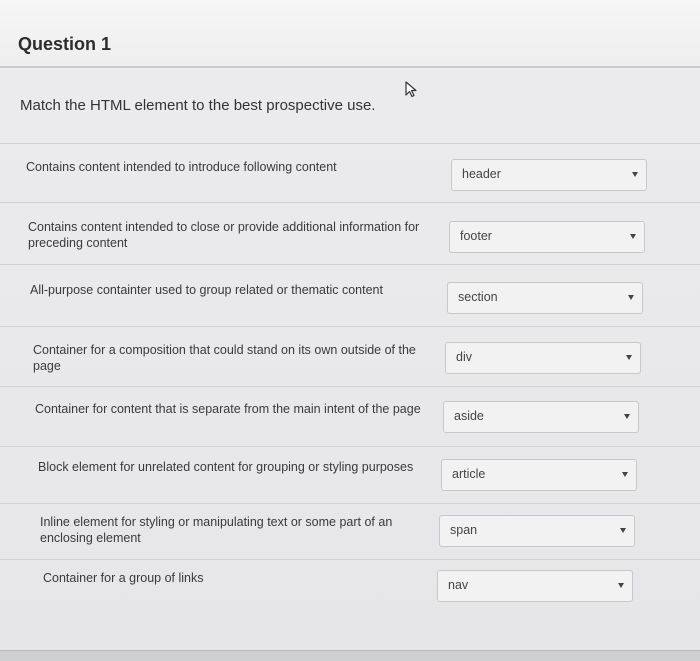 The height and width of the screenshot is (661, 700). Describe the element at coordinates (469, 416) in the screenshot. I see `select-value: aside` at that location.